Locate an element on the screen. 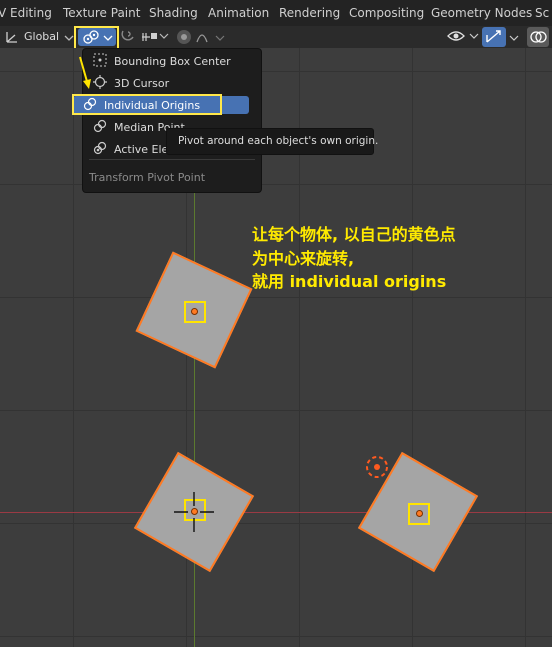  callout-arrow-icon is located at coordinates (85, 72).